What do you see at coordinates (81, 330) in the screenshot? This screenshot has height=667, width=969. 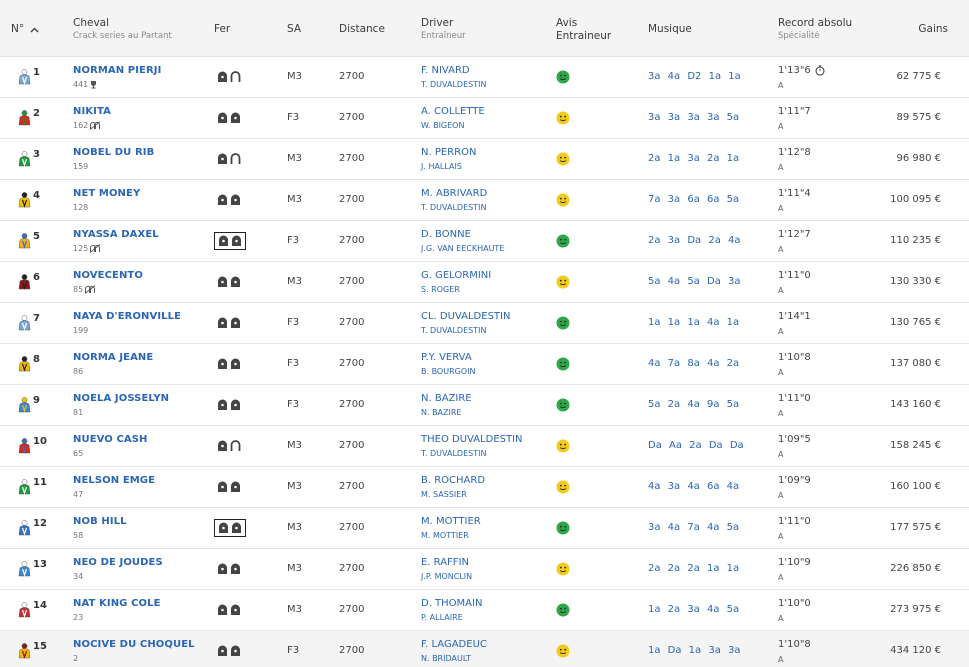 I see `horse-meta: 199` at bounding box center [81, 330].